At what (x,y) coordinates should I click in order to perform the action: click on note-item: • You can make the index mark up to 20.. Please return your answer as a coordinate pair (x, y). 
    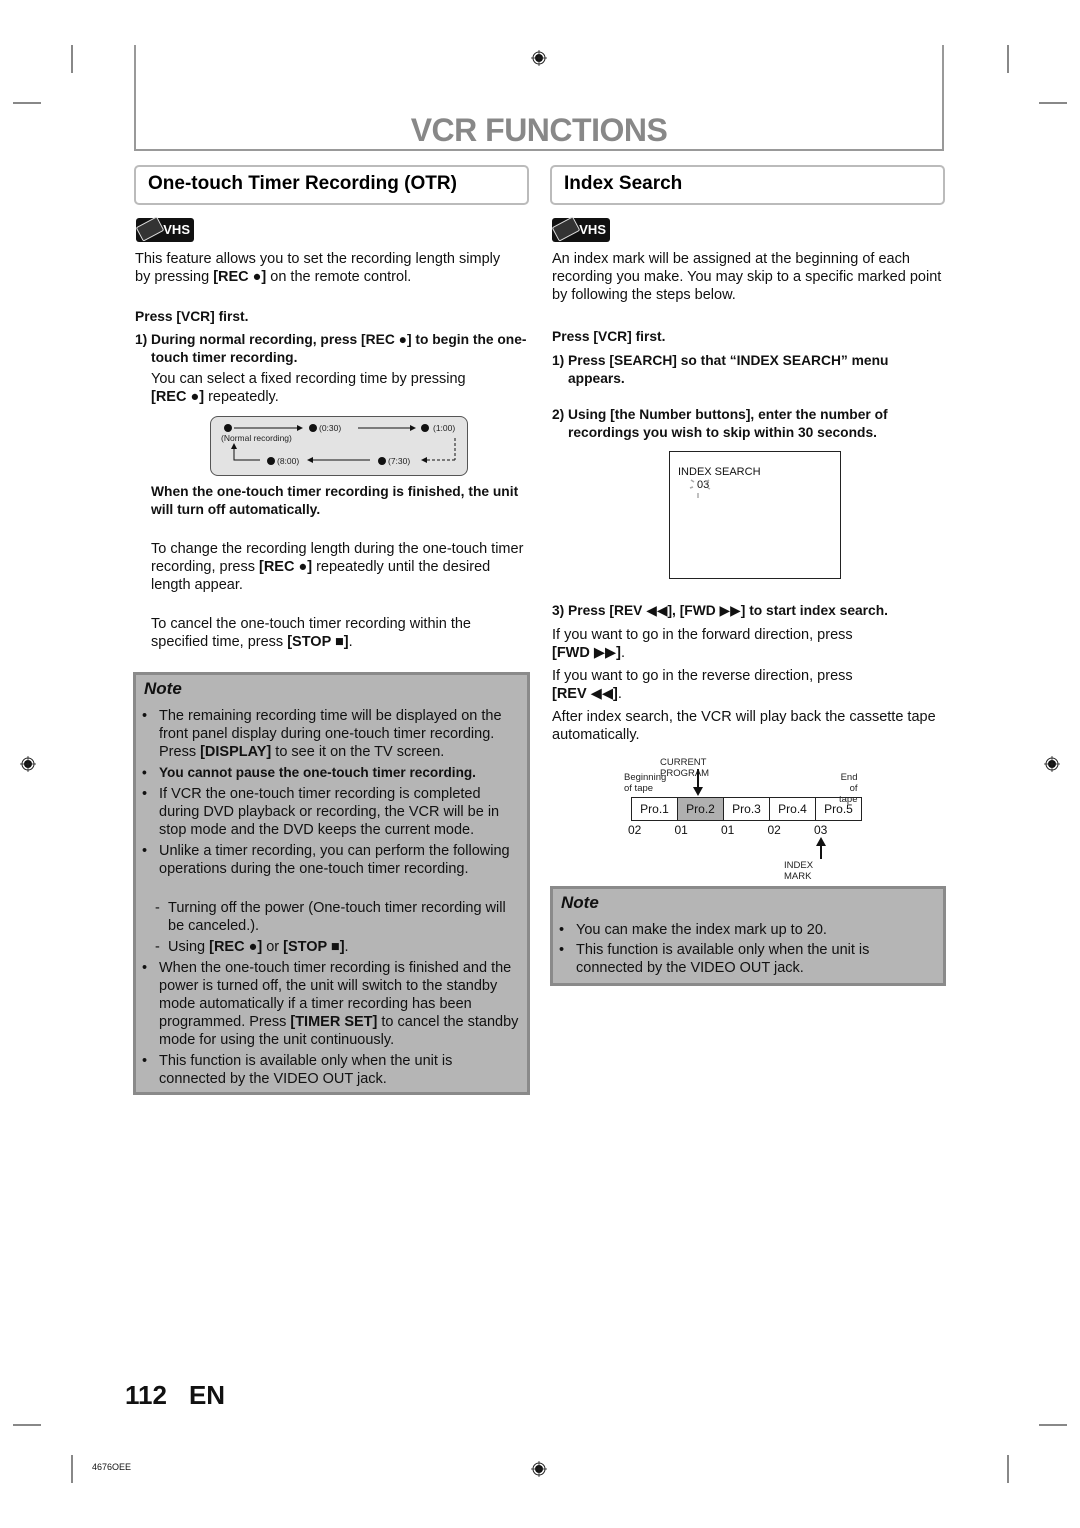
    Looking at the image, I should click on (693, 930).